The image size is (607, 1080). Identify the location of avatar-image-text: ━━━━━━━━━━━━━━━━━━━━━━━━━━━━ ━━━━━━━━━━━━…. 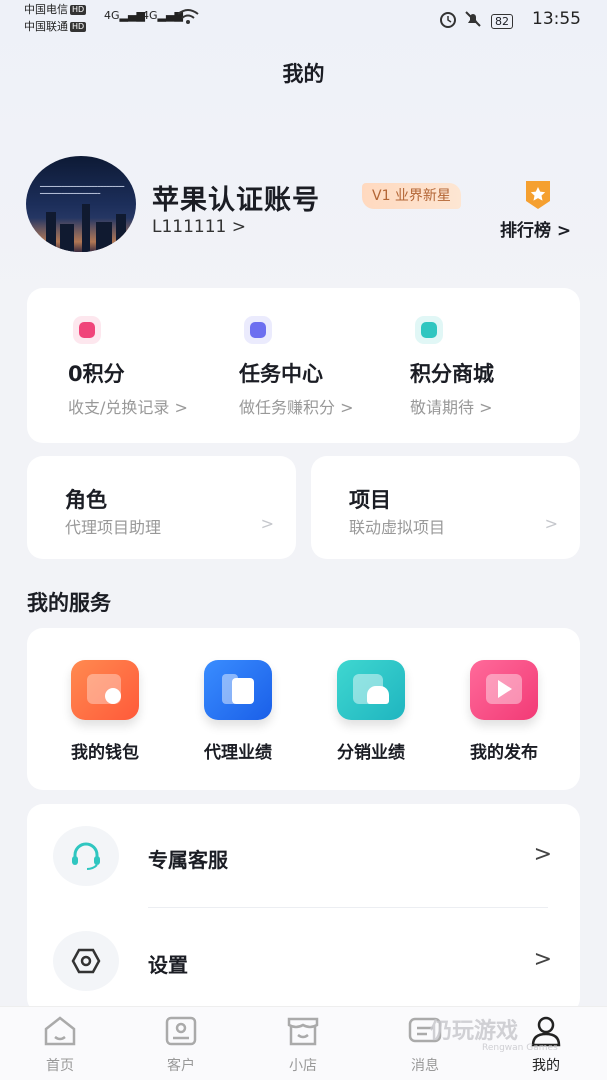
(82, 190).